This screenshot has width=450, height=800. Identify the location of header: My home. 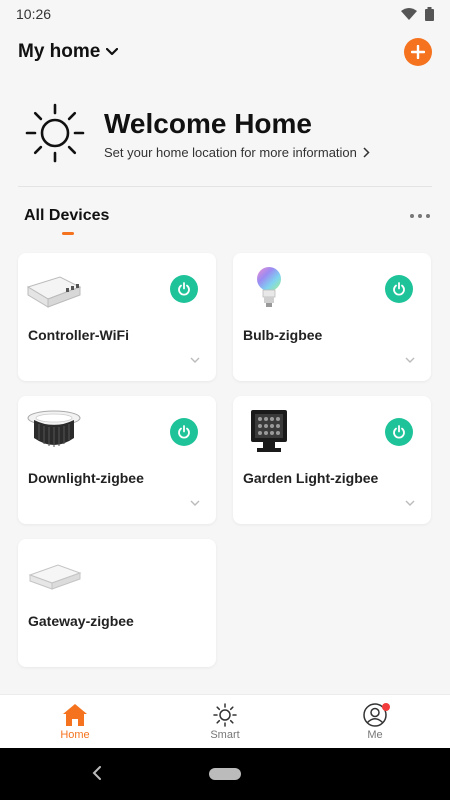
(225, 52).